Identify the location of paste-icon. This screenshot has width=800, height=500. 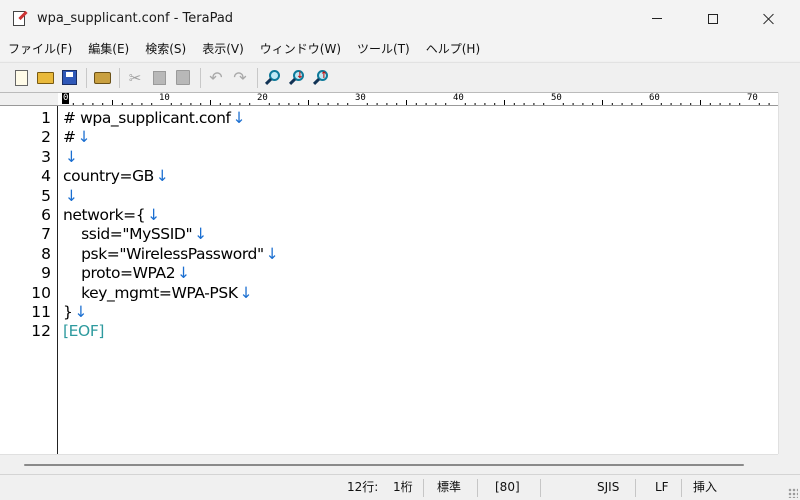
(183, 77).